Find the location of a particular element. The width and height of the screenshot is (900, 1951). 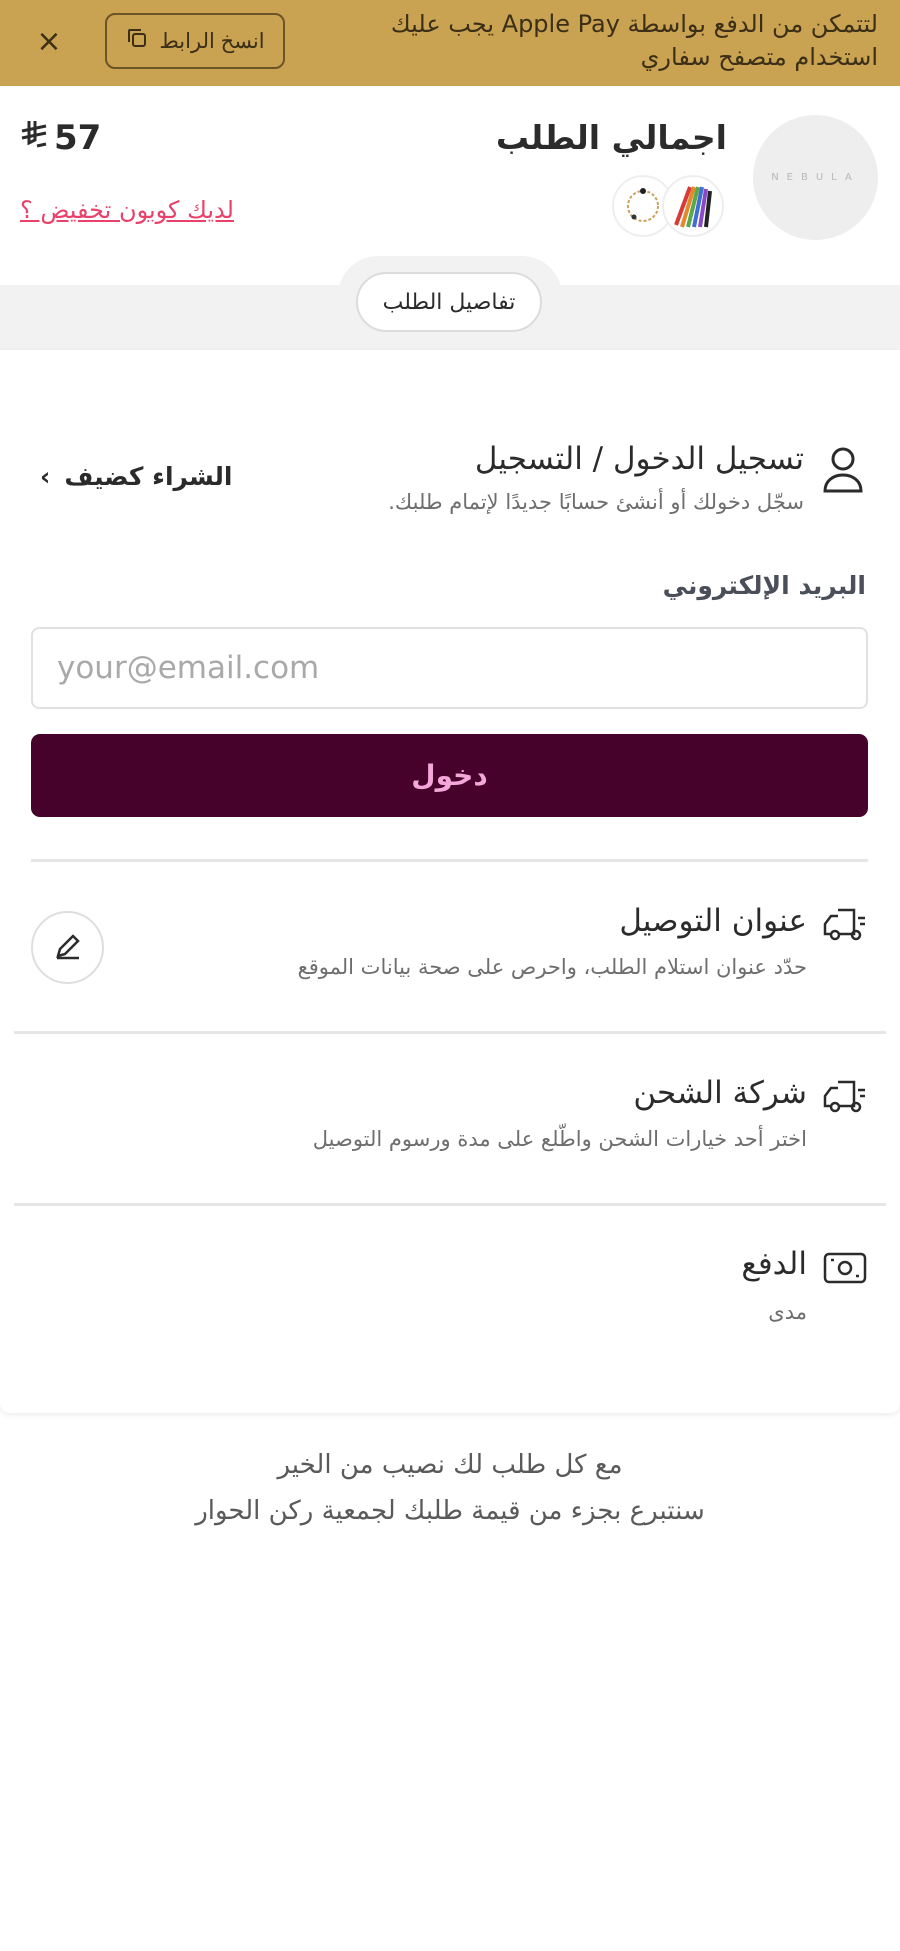

shipping-section-title: شركة الشحن is located at coordinates (720, 1093).